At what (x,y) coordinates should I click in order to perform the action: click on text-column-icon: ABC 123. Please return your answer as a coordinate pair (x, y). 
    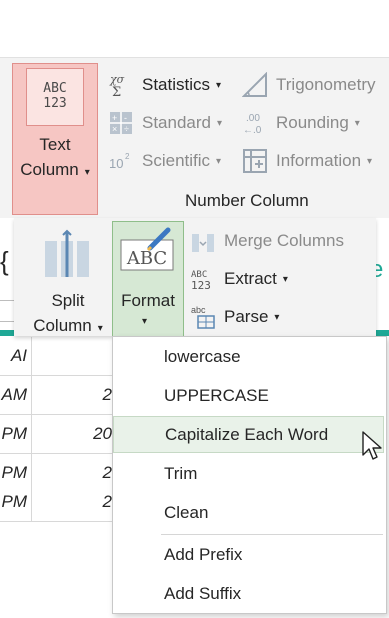
    Looking at the image, I should click on (55, 97).